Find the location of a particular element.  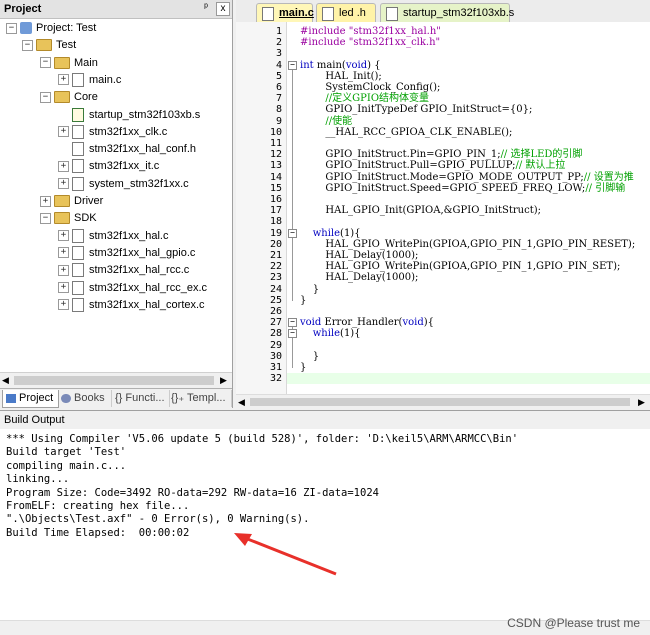

code-line: __HAL_RCC_GPIOA_CLK_ENABLE(); is located at coordinates (406, 132).